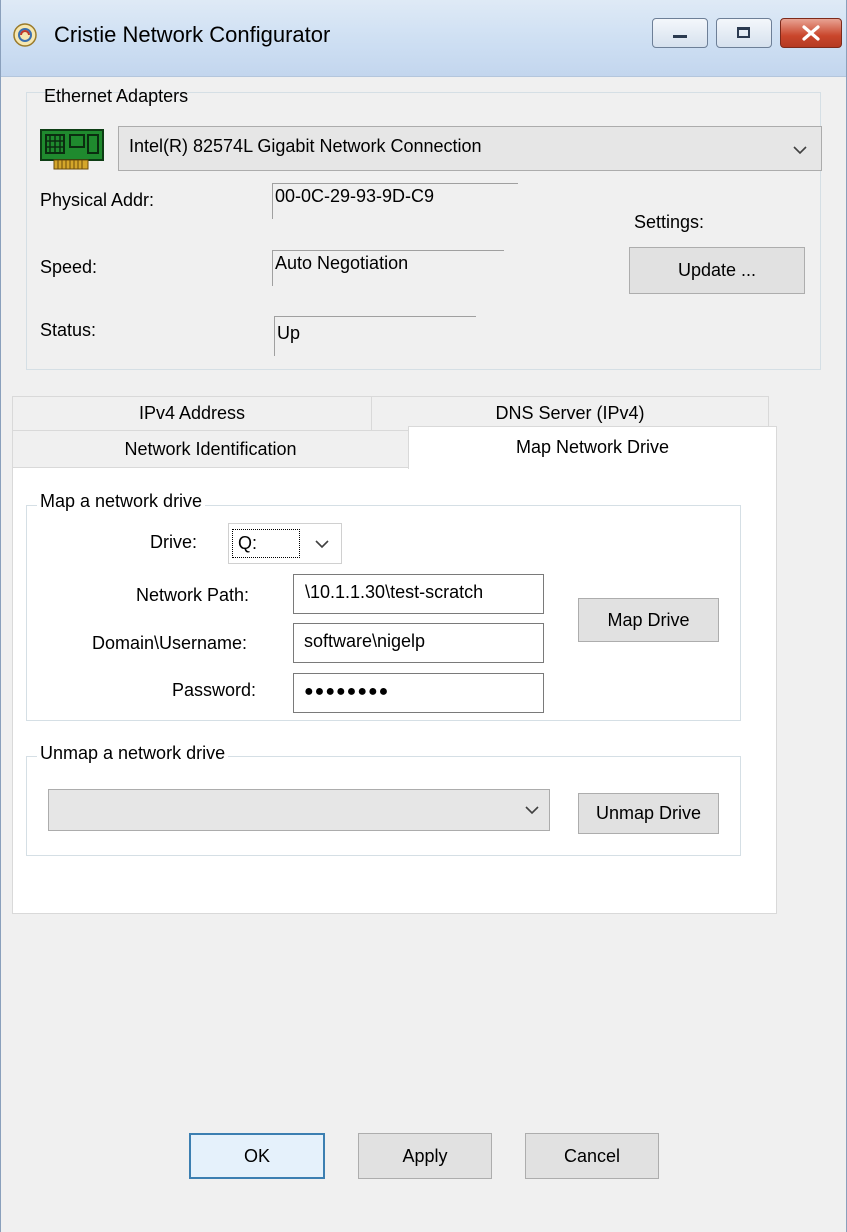 The width and height of the screenshot is (847, 1232). Describe the element at coordinates (214, 690) in the screenshot. I see `password-label: Password:` at that location.